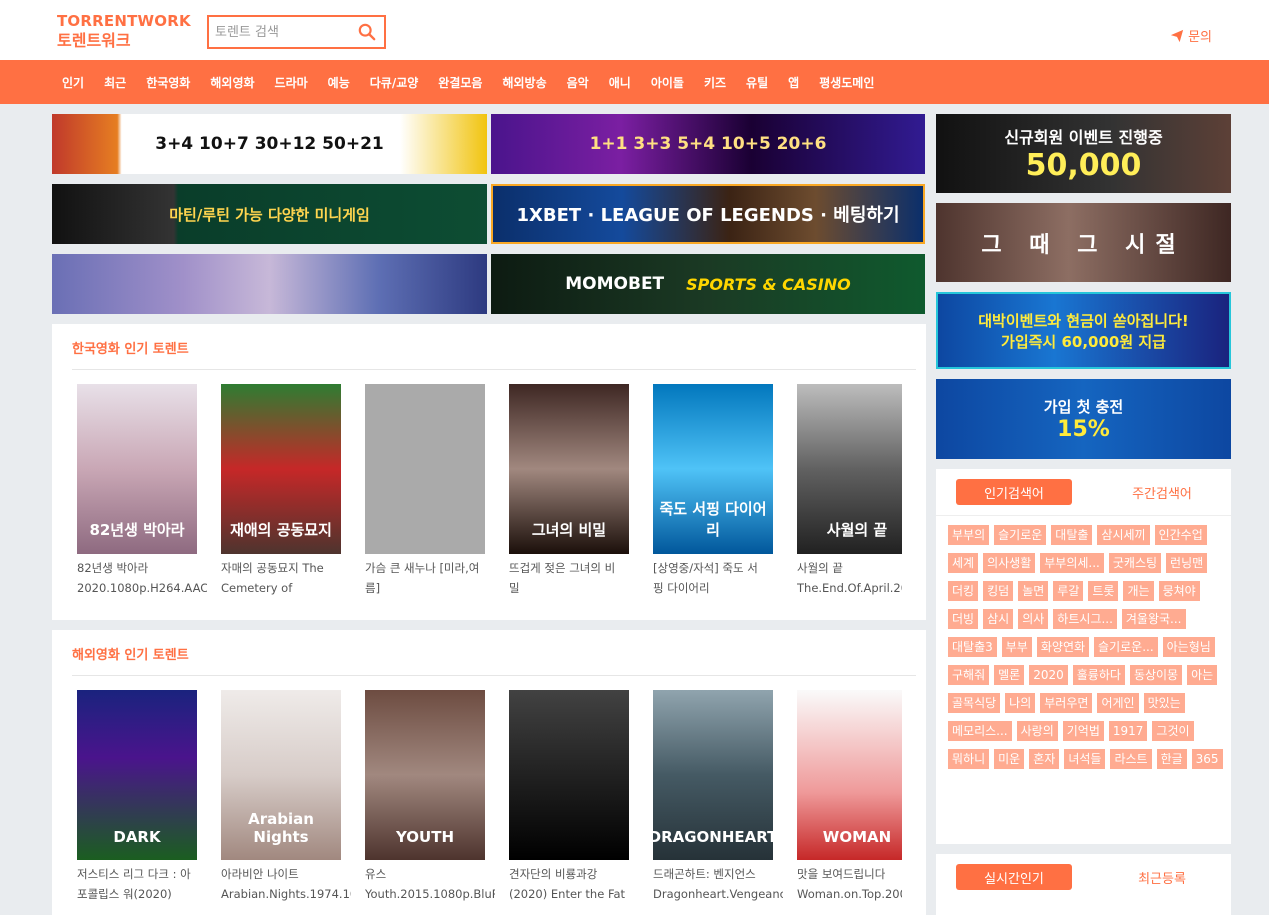 The image size is (1269, 915). What do you see at coordinates (1202, 675) in the screenshot?
I see `keyword-tag: 아는` at bounding box center [1202, 675].